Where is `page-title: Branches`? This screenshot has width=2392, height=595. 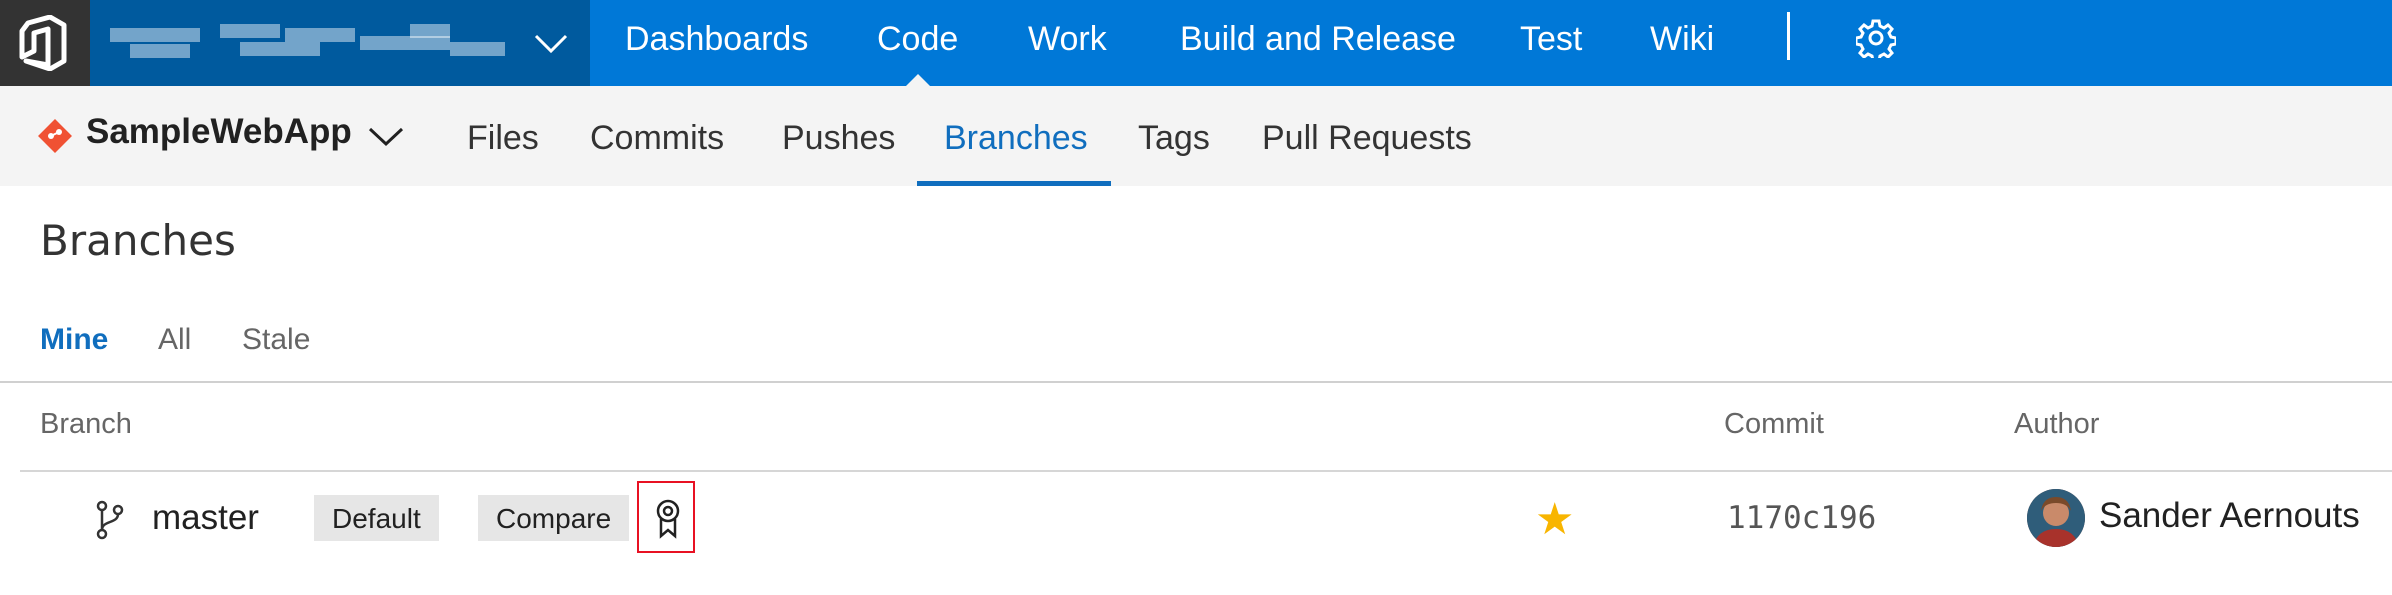
page-title: Branches is located at coordinates (138, 240).